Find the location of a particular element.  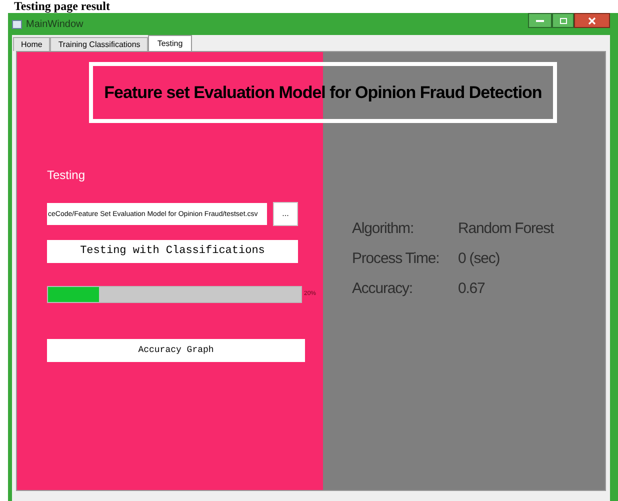

close-button is located at coordinates (592, 20).